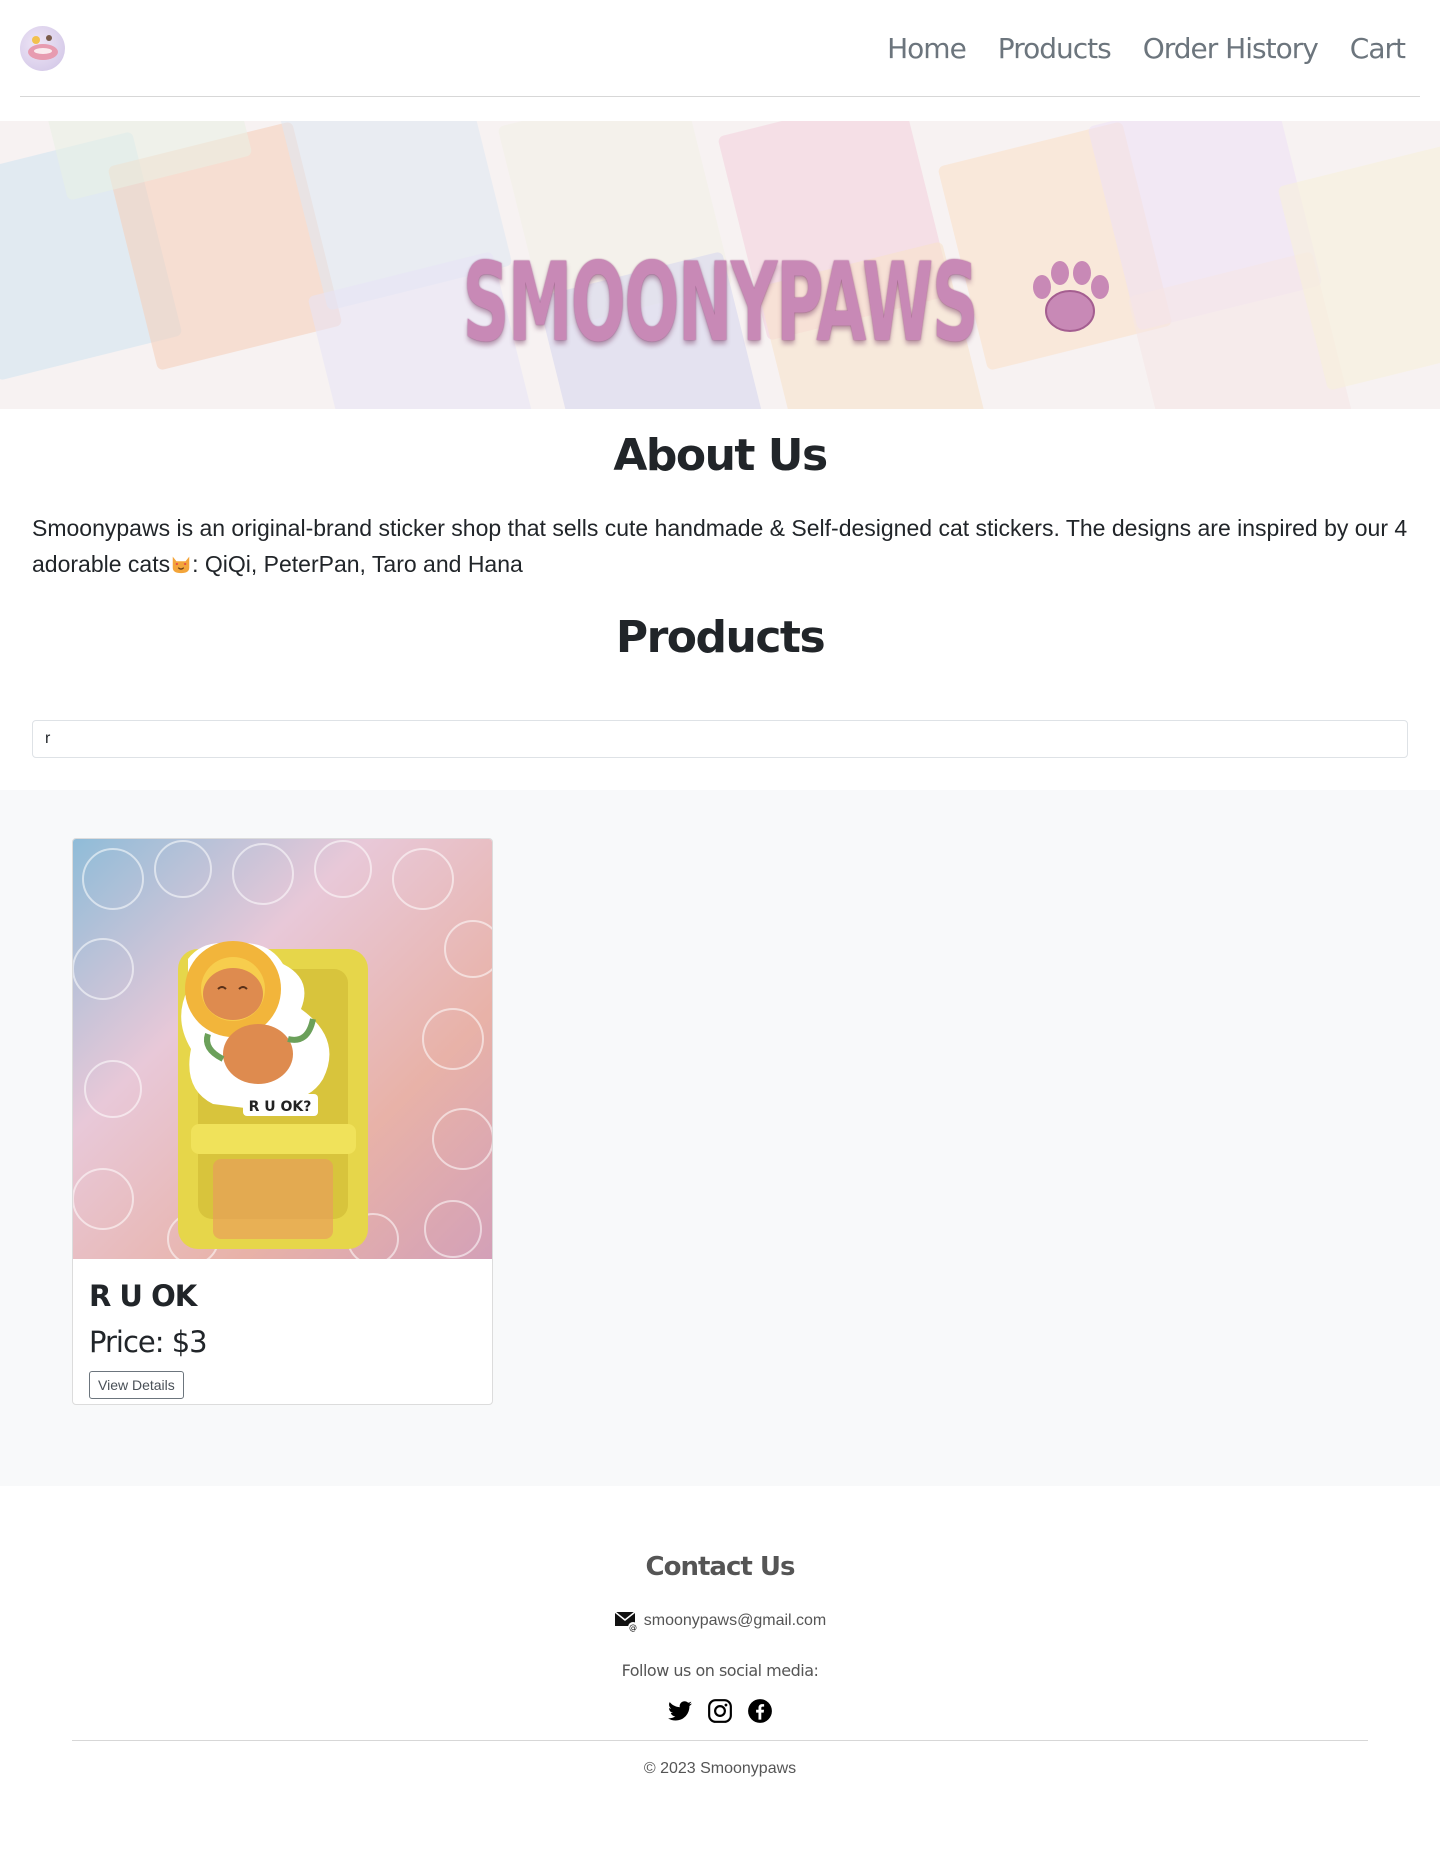  I want to click on contact-title: Contact Us, so click(720, 1567).